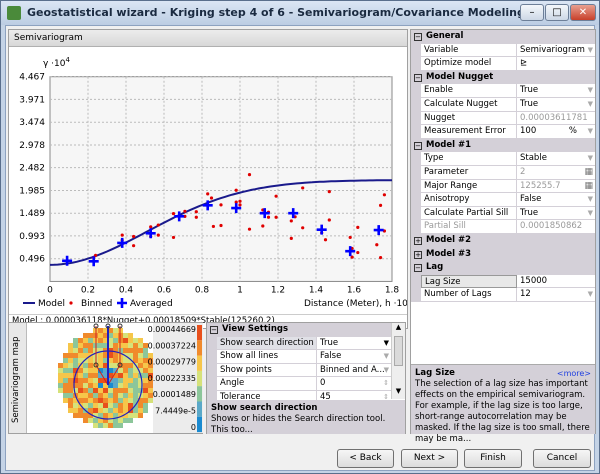 The height and width of the screenshot is (474, 600). I want to click on spinner-icon: ⇕, so click(386, 383).